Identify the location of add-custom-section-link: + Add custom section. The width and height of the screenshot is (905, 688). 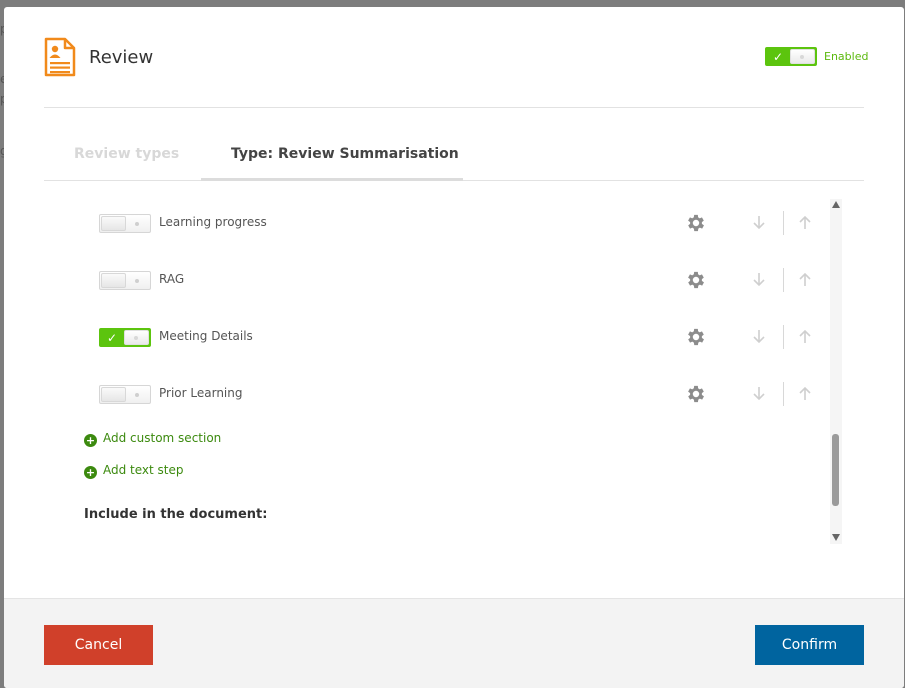
(152, 439).